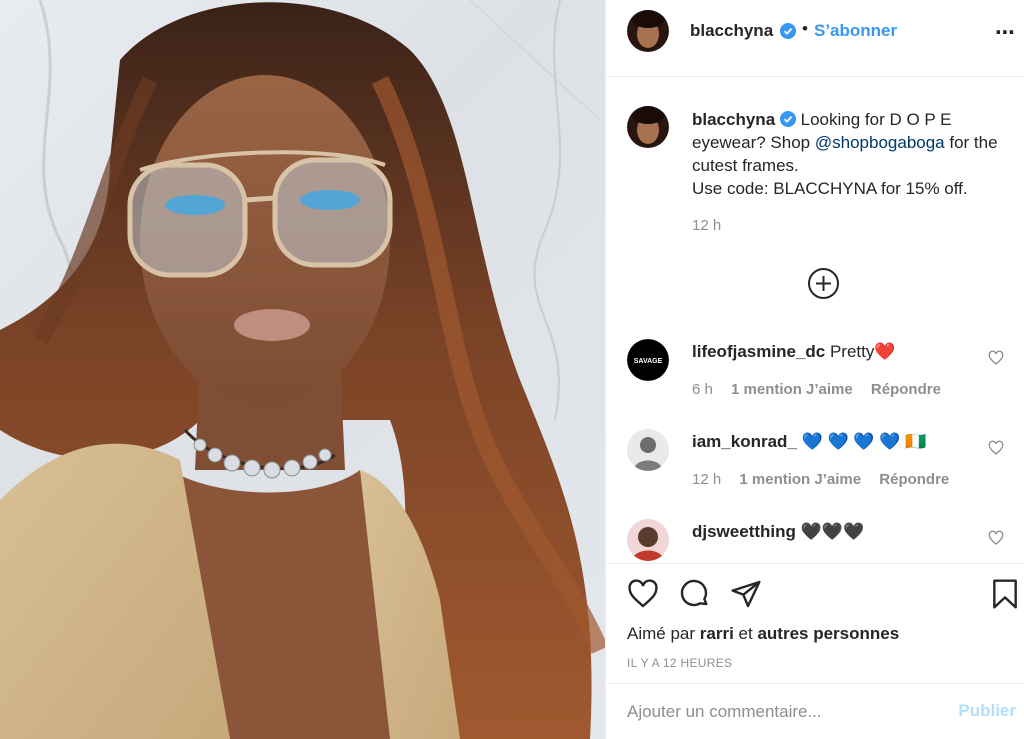 The image size is (1024, 739). What do you see at coordinates (987, 711) in the screenshot?
I see `publish-button: Publier` at bounding box center [987, 711].